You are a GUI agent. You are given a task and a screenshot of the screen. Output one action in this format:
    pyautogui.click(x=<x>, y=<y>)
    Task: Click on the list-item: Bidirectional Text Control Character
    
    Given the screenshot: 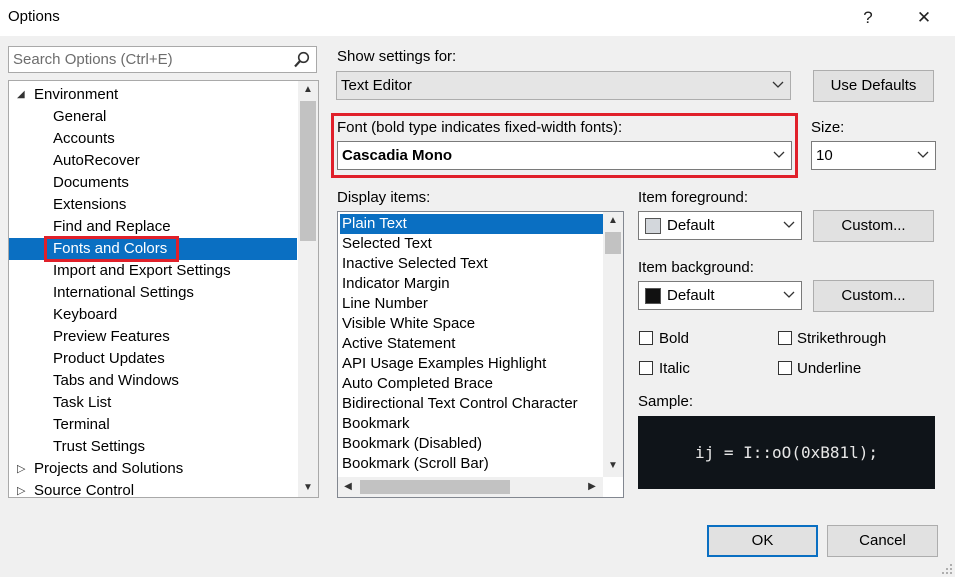 What is the action you would take?
    pyautogui.click(x=471, y=404)
    